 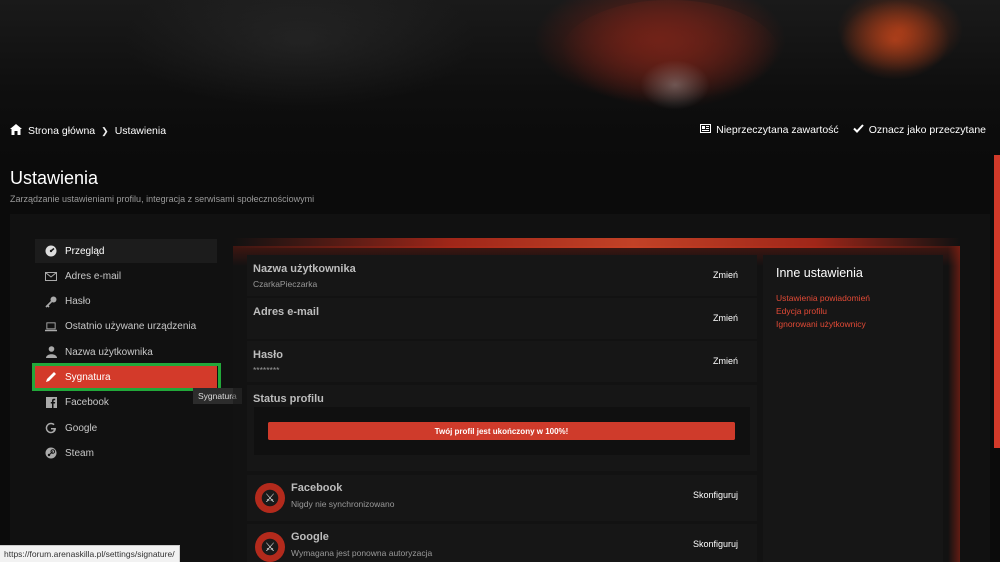 What do you see at coordinates (502, 318) in the screenshot?
I see `email-row: Adres e-mail Zmień` at bounding box center [502, 318].